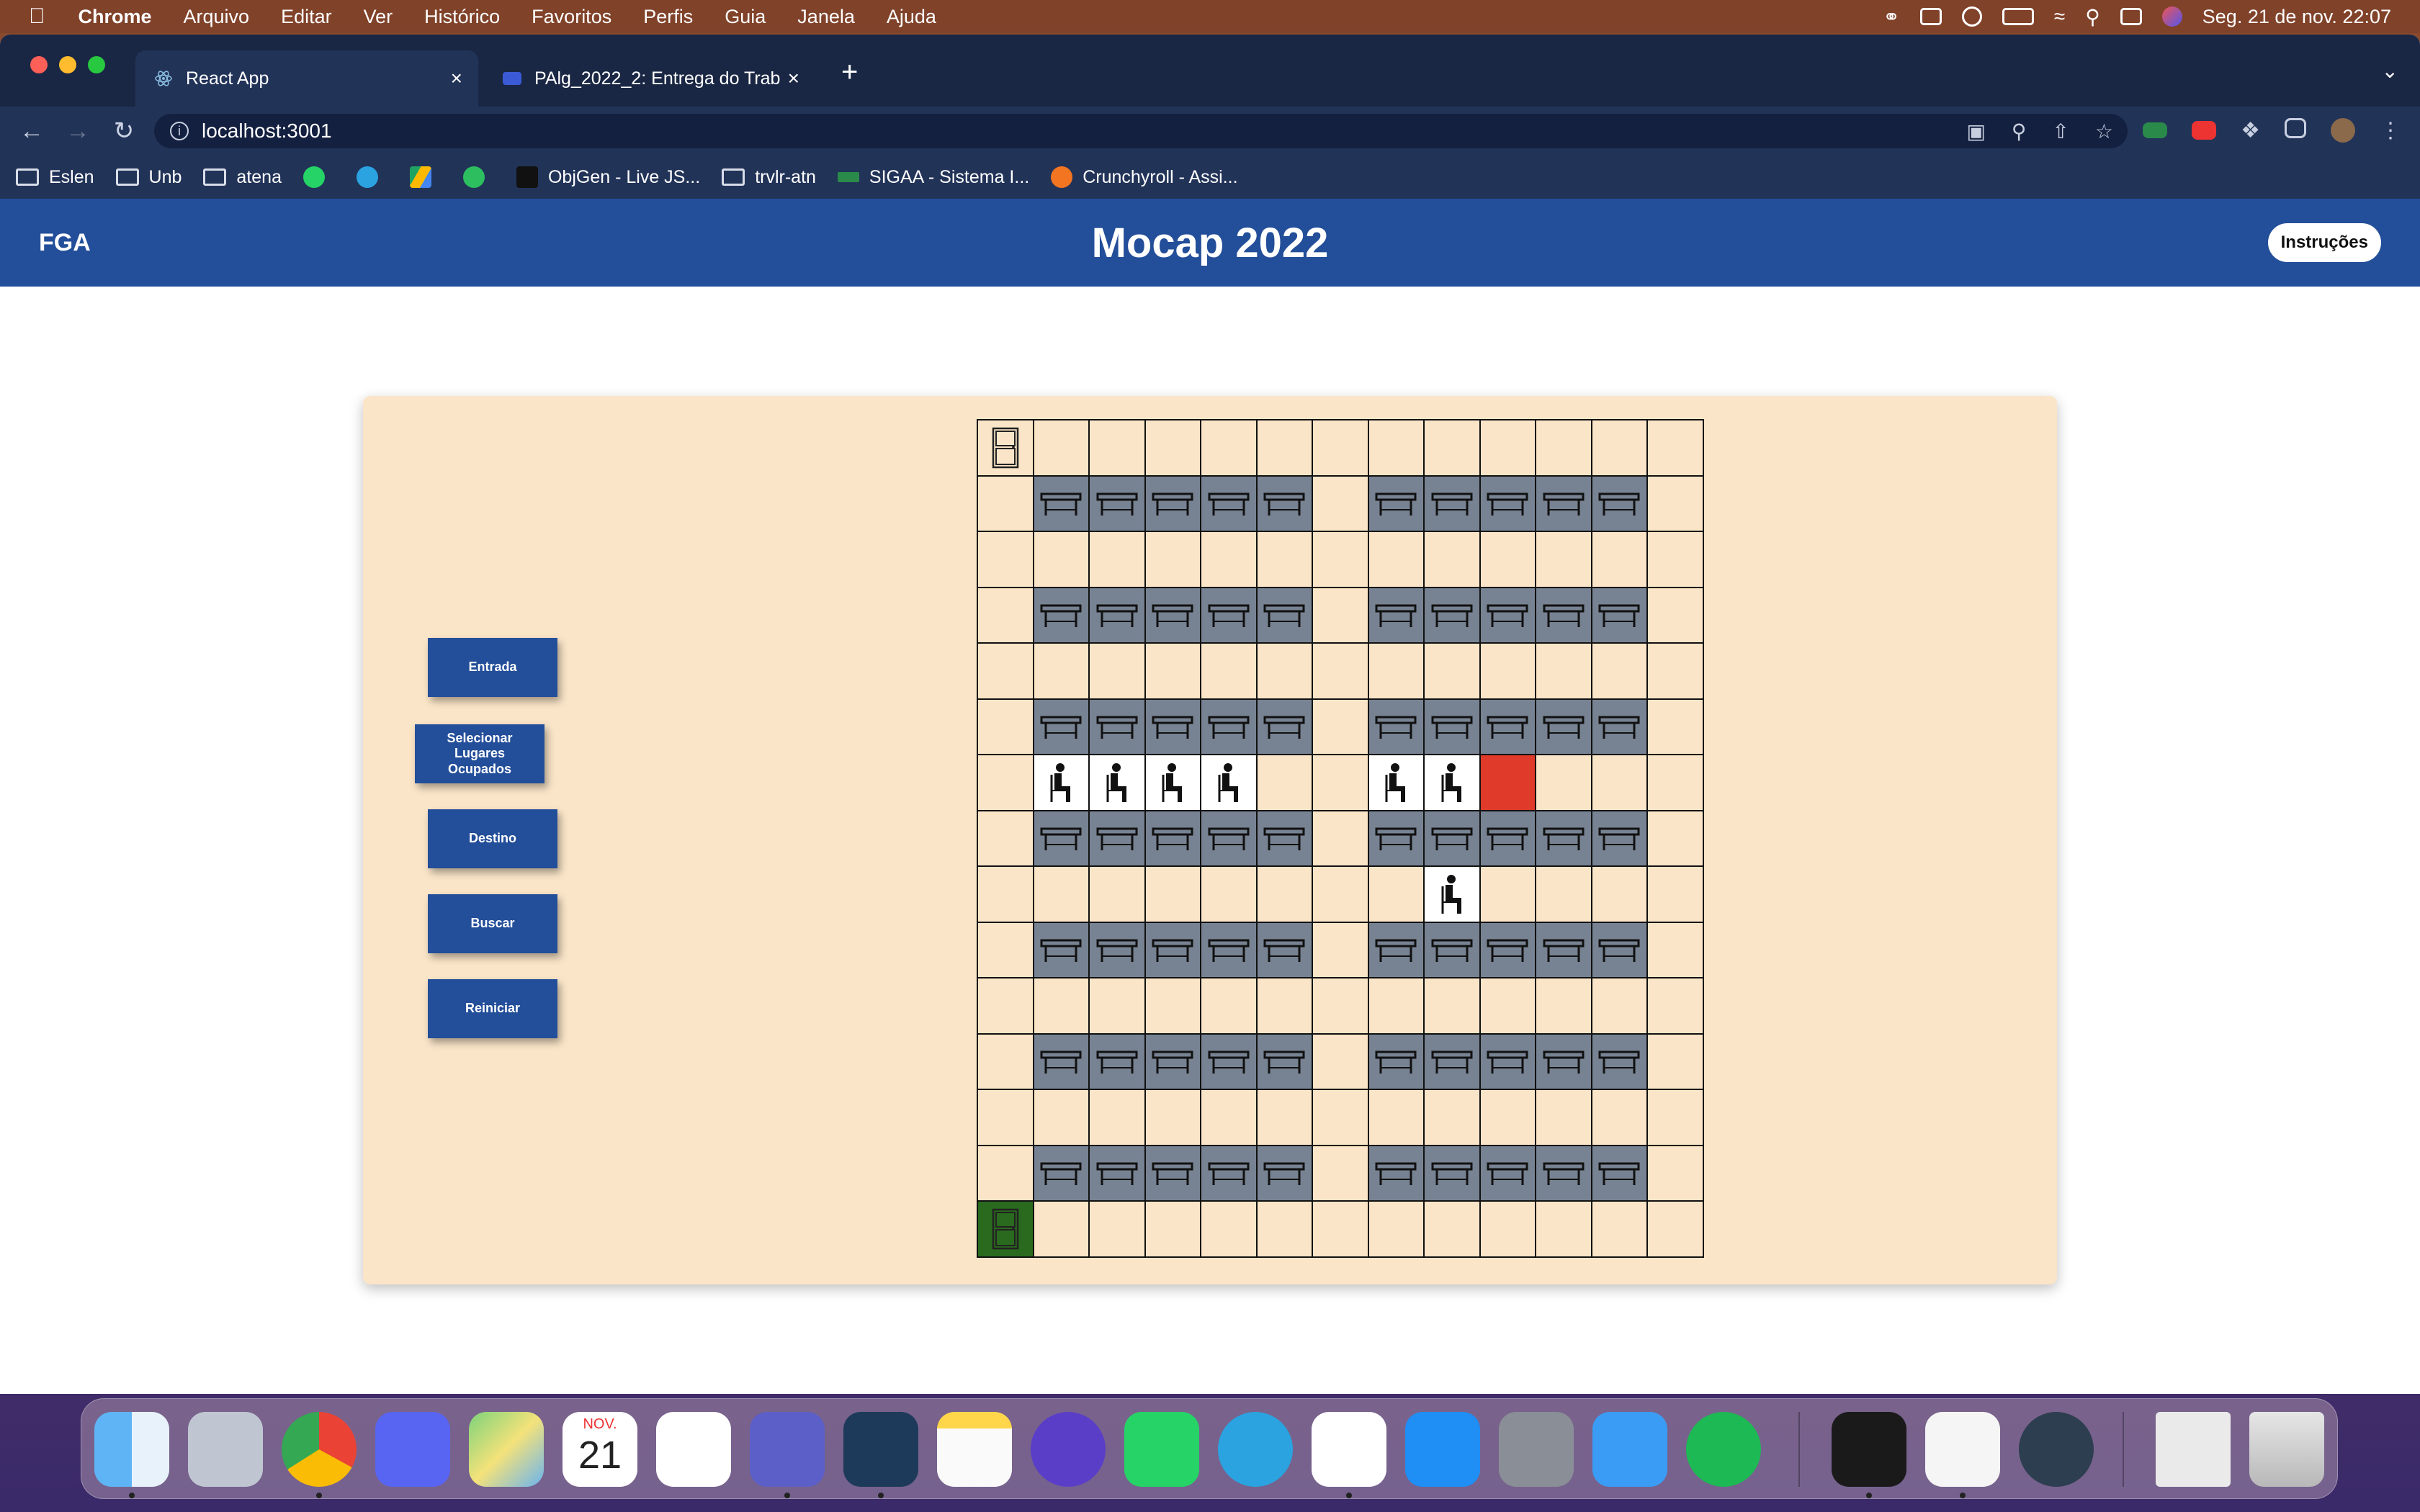 The width and height of the screenshot is (2420, 1512). Describe the element at coordinates (649, 78) in the screenshot. I see `tab-palg: PAlg_2022_2: Entrega do Trab ×` at that location.